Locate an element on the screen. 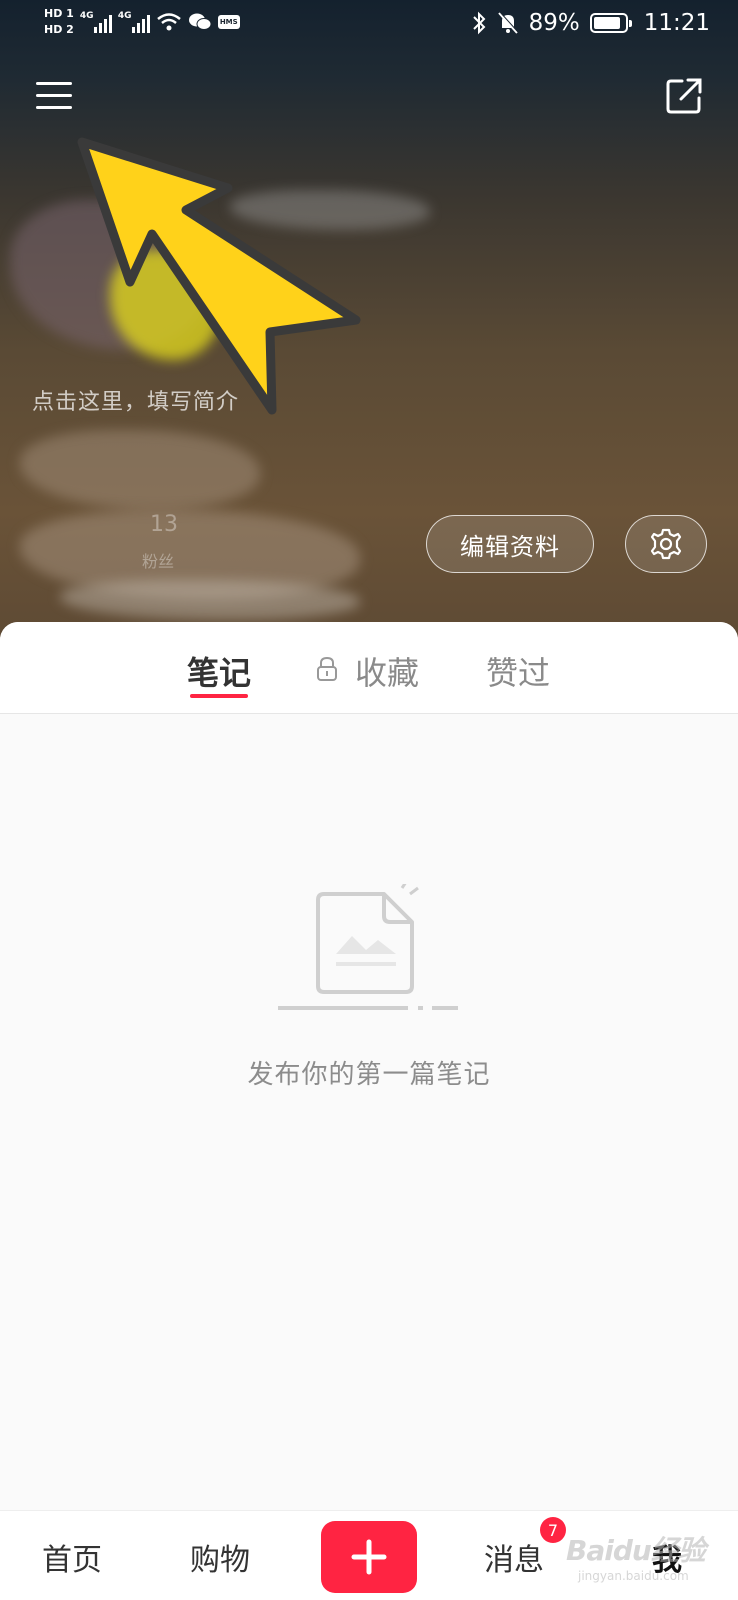 The height and width of the screenshot is (1600, 738). menu-button is located at coordinates (55, 95).